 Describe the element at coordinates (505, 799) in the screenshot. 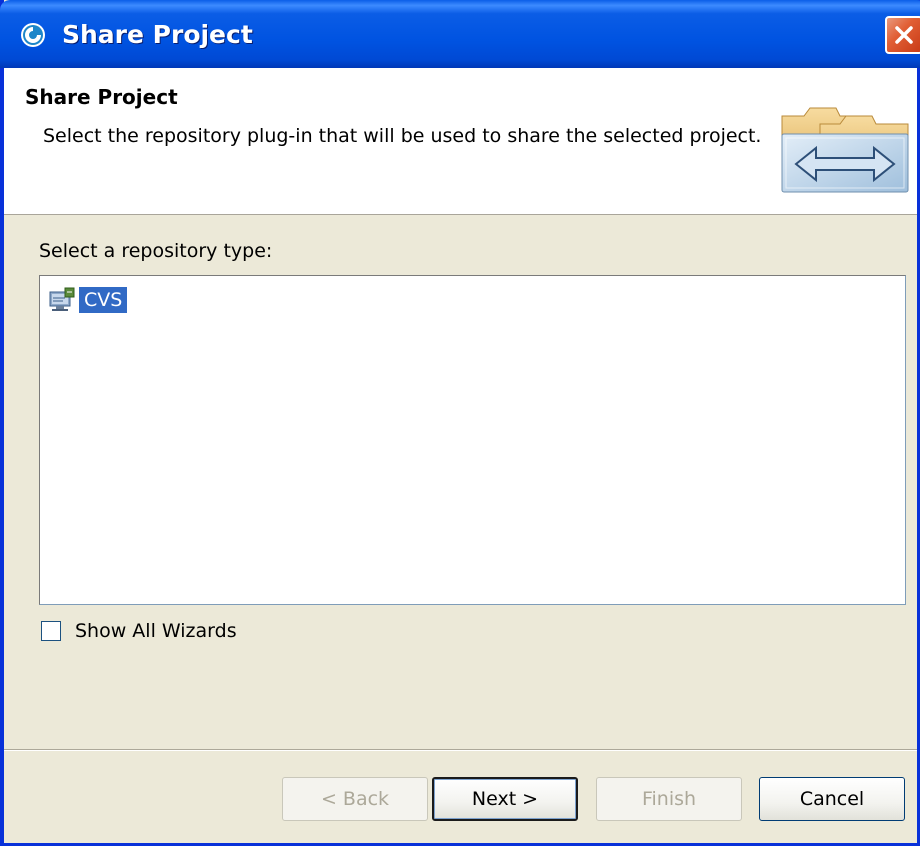

I see `next-button: Next >` at that location.